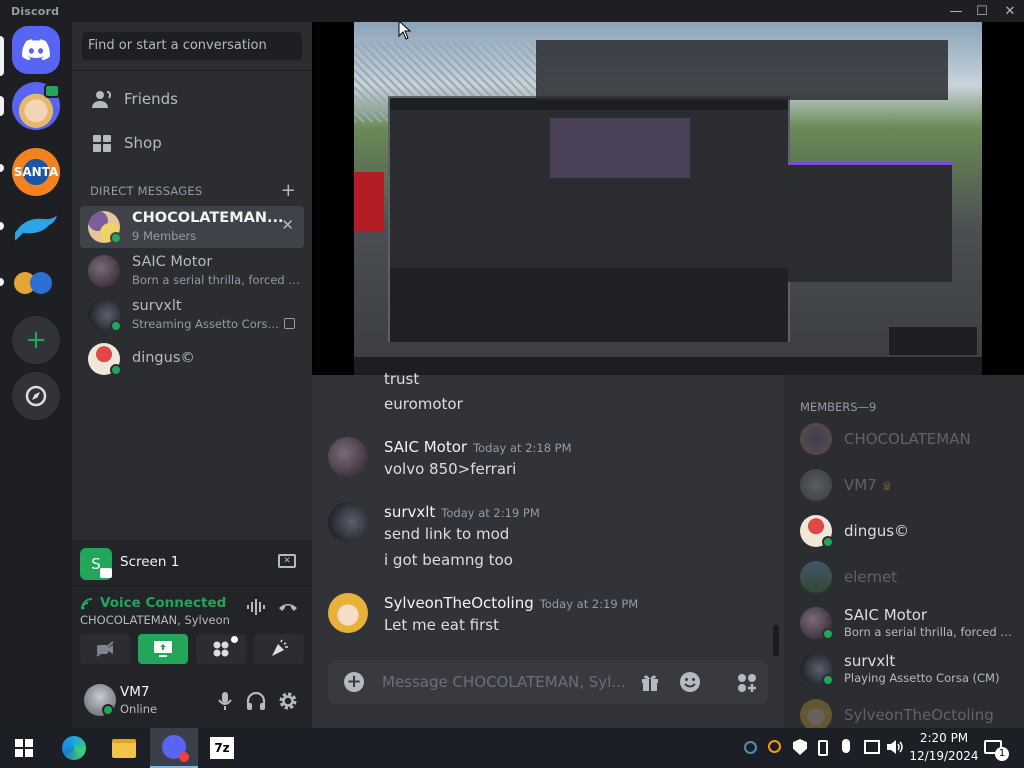  What do you see at coordinates (124, 748) in the screenshot?
I see `taskbar-explorer` at bounding box center [124, 748].